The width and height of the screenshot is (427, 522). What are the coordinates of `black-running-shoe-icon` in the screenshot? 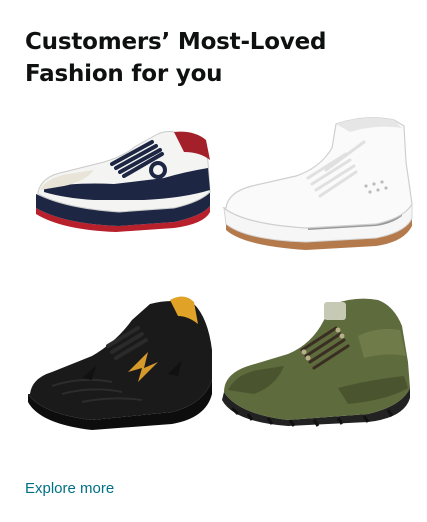 It's located at (120, 363).